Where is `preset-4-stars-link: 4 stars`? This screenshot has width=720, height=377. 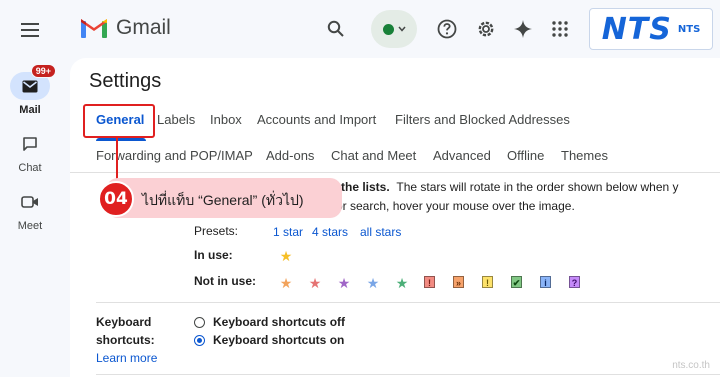
preset-4-stars-link: 4 stars is located at coordinates (330, 232).